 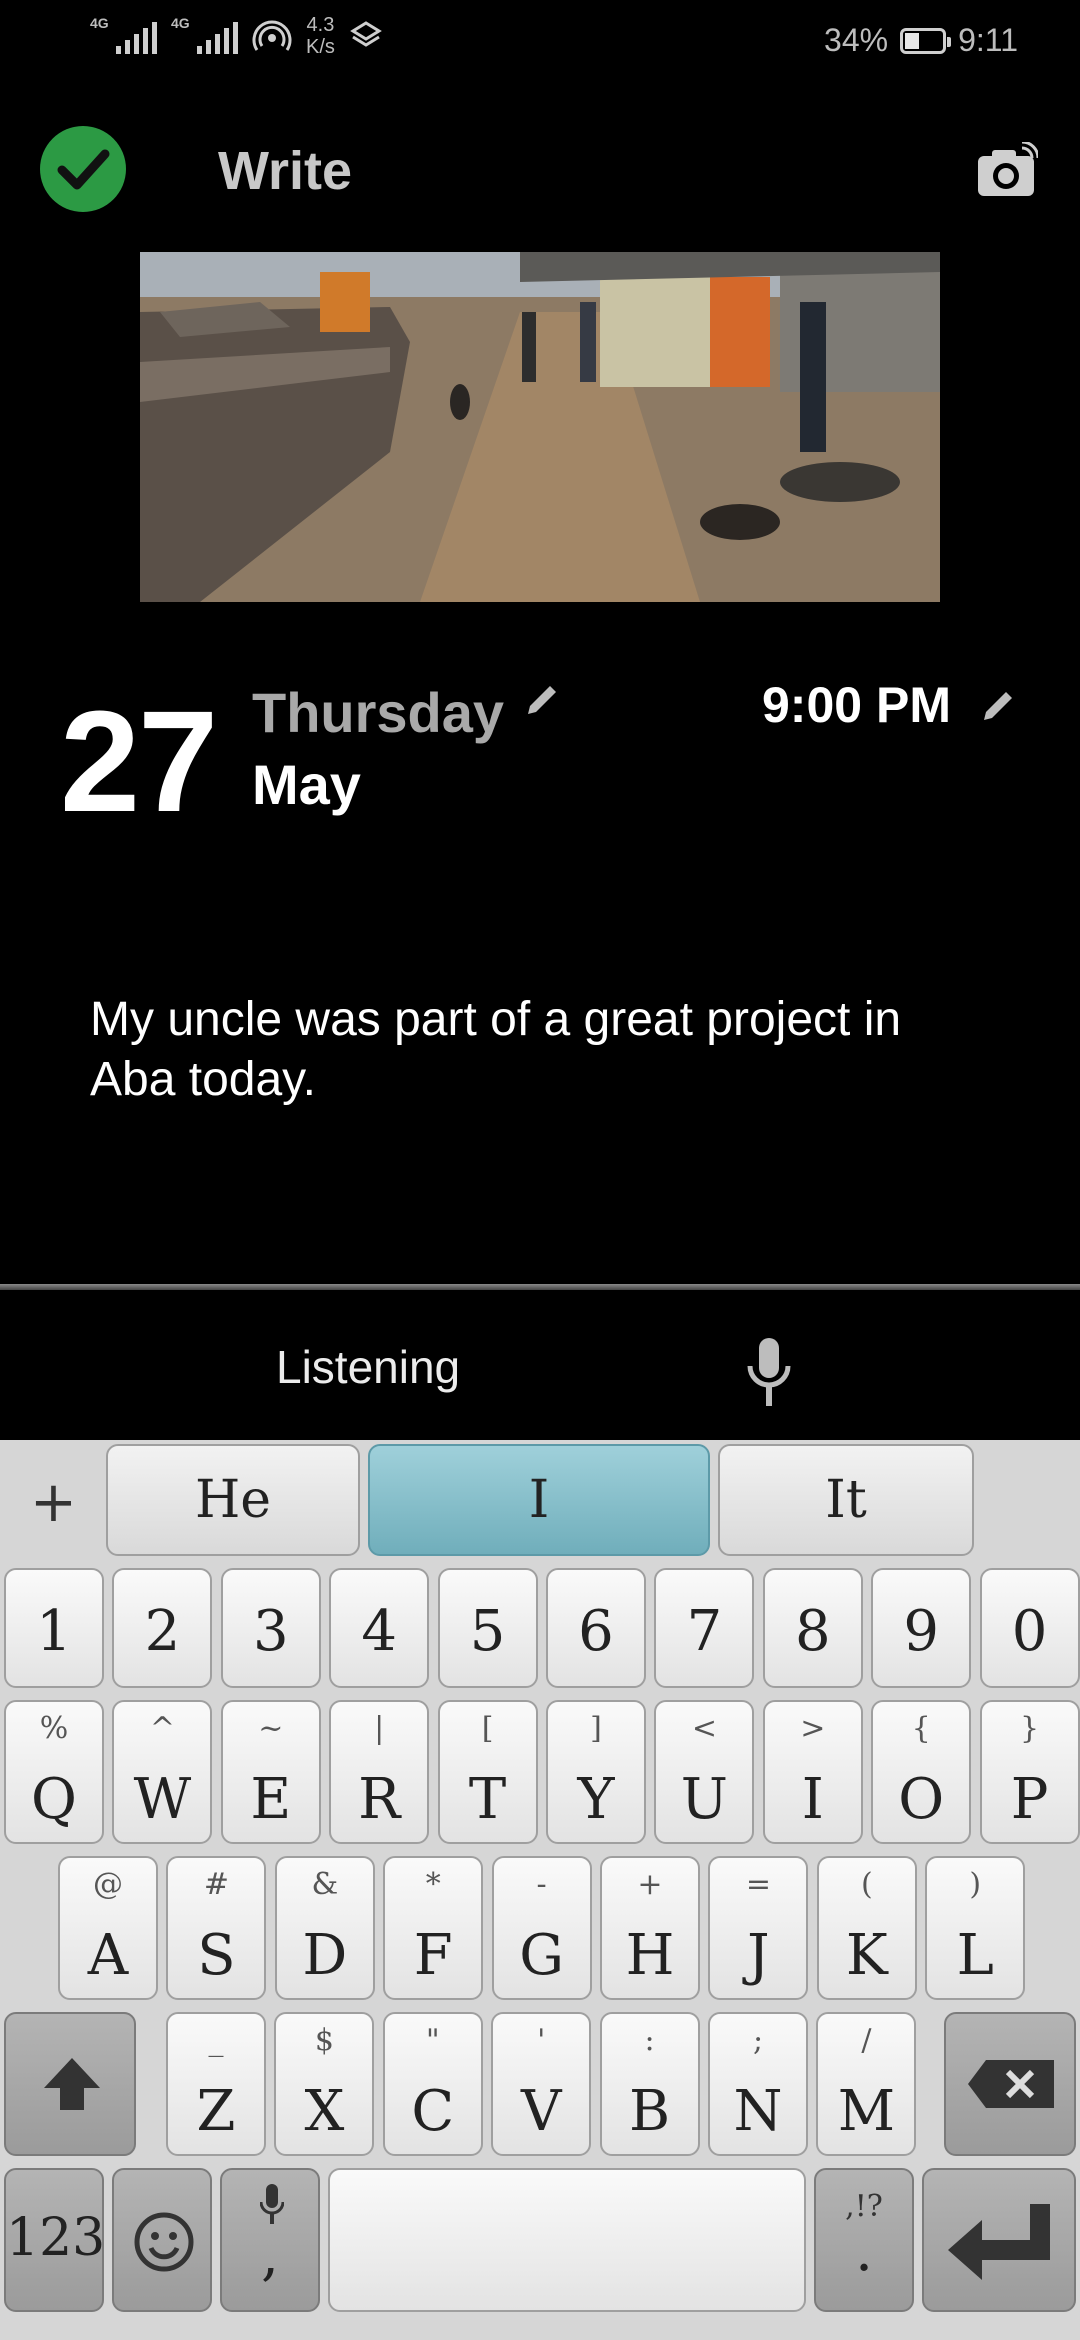 I want to click on key-d-symbol: &, so click(x=325, y=1884).